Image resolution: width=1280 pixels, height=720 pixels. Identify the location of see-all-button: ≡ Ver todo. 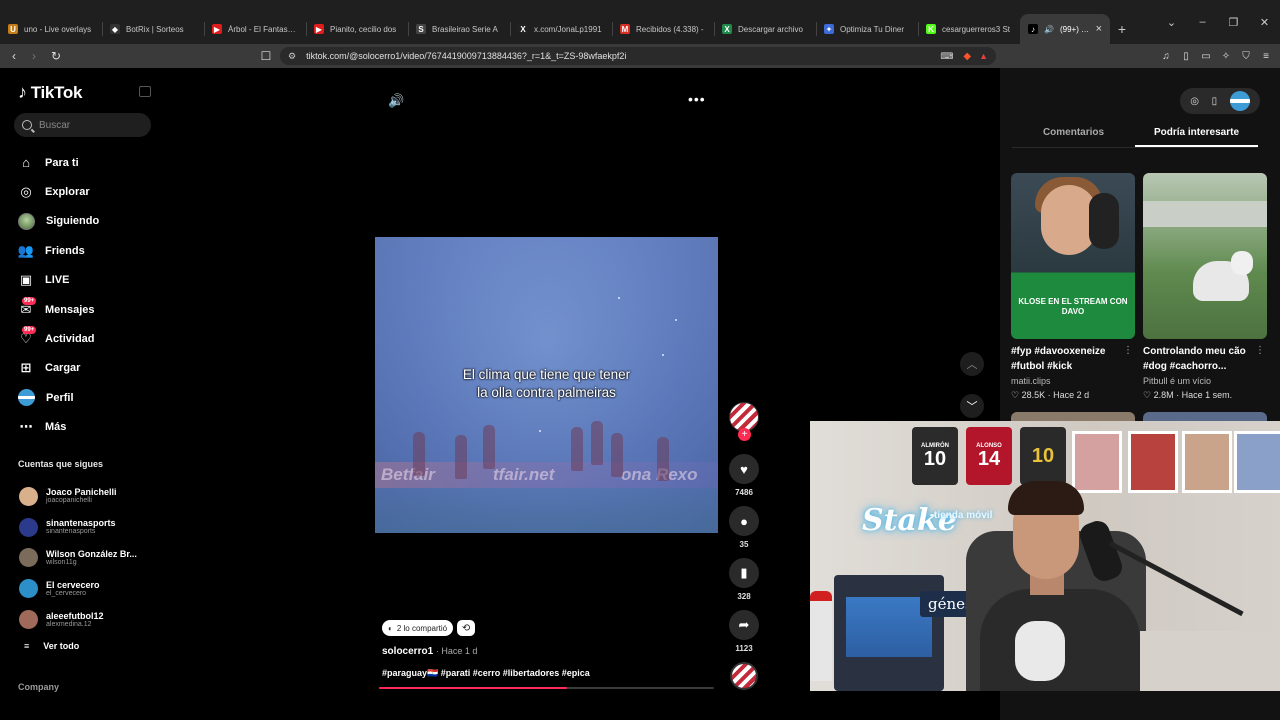
(51, 646).